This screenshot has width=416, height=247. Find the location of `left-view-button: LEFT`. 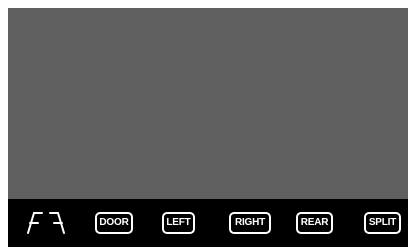

left-view-button: LEFT is located at coordinates (178, 223).